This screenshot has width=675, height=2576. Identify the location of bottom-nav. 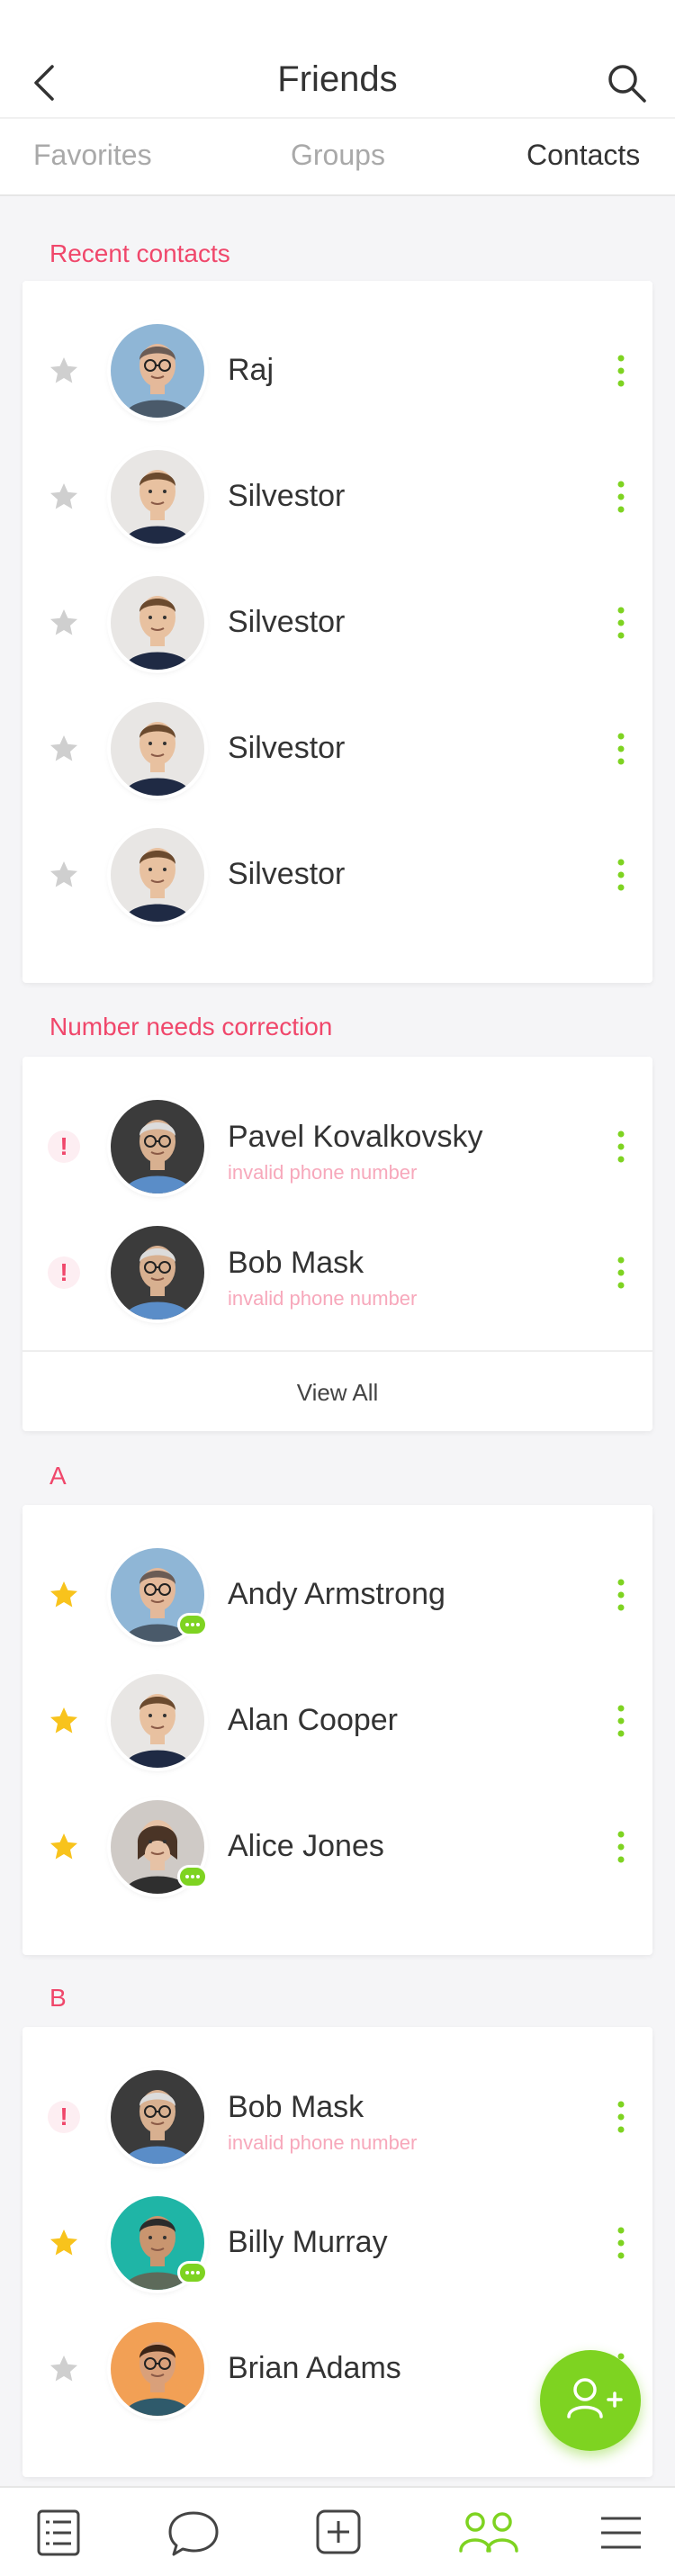
(337, 2531).